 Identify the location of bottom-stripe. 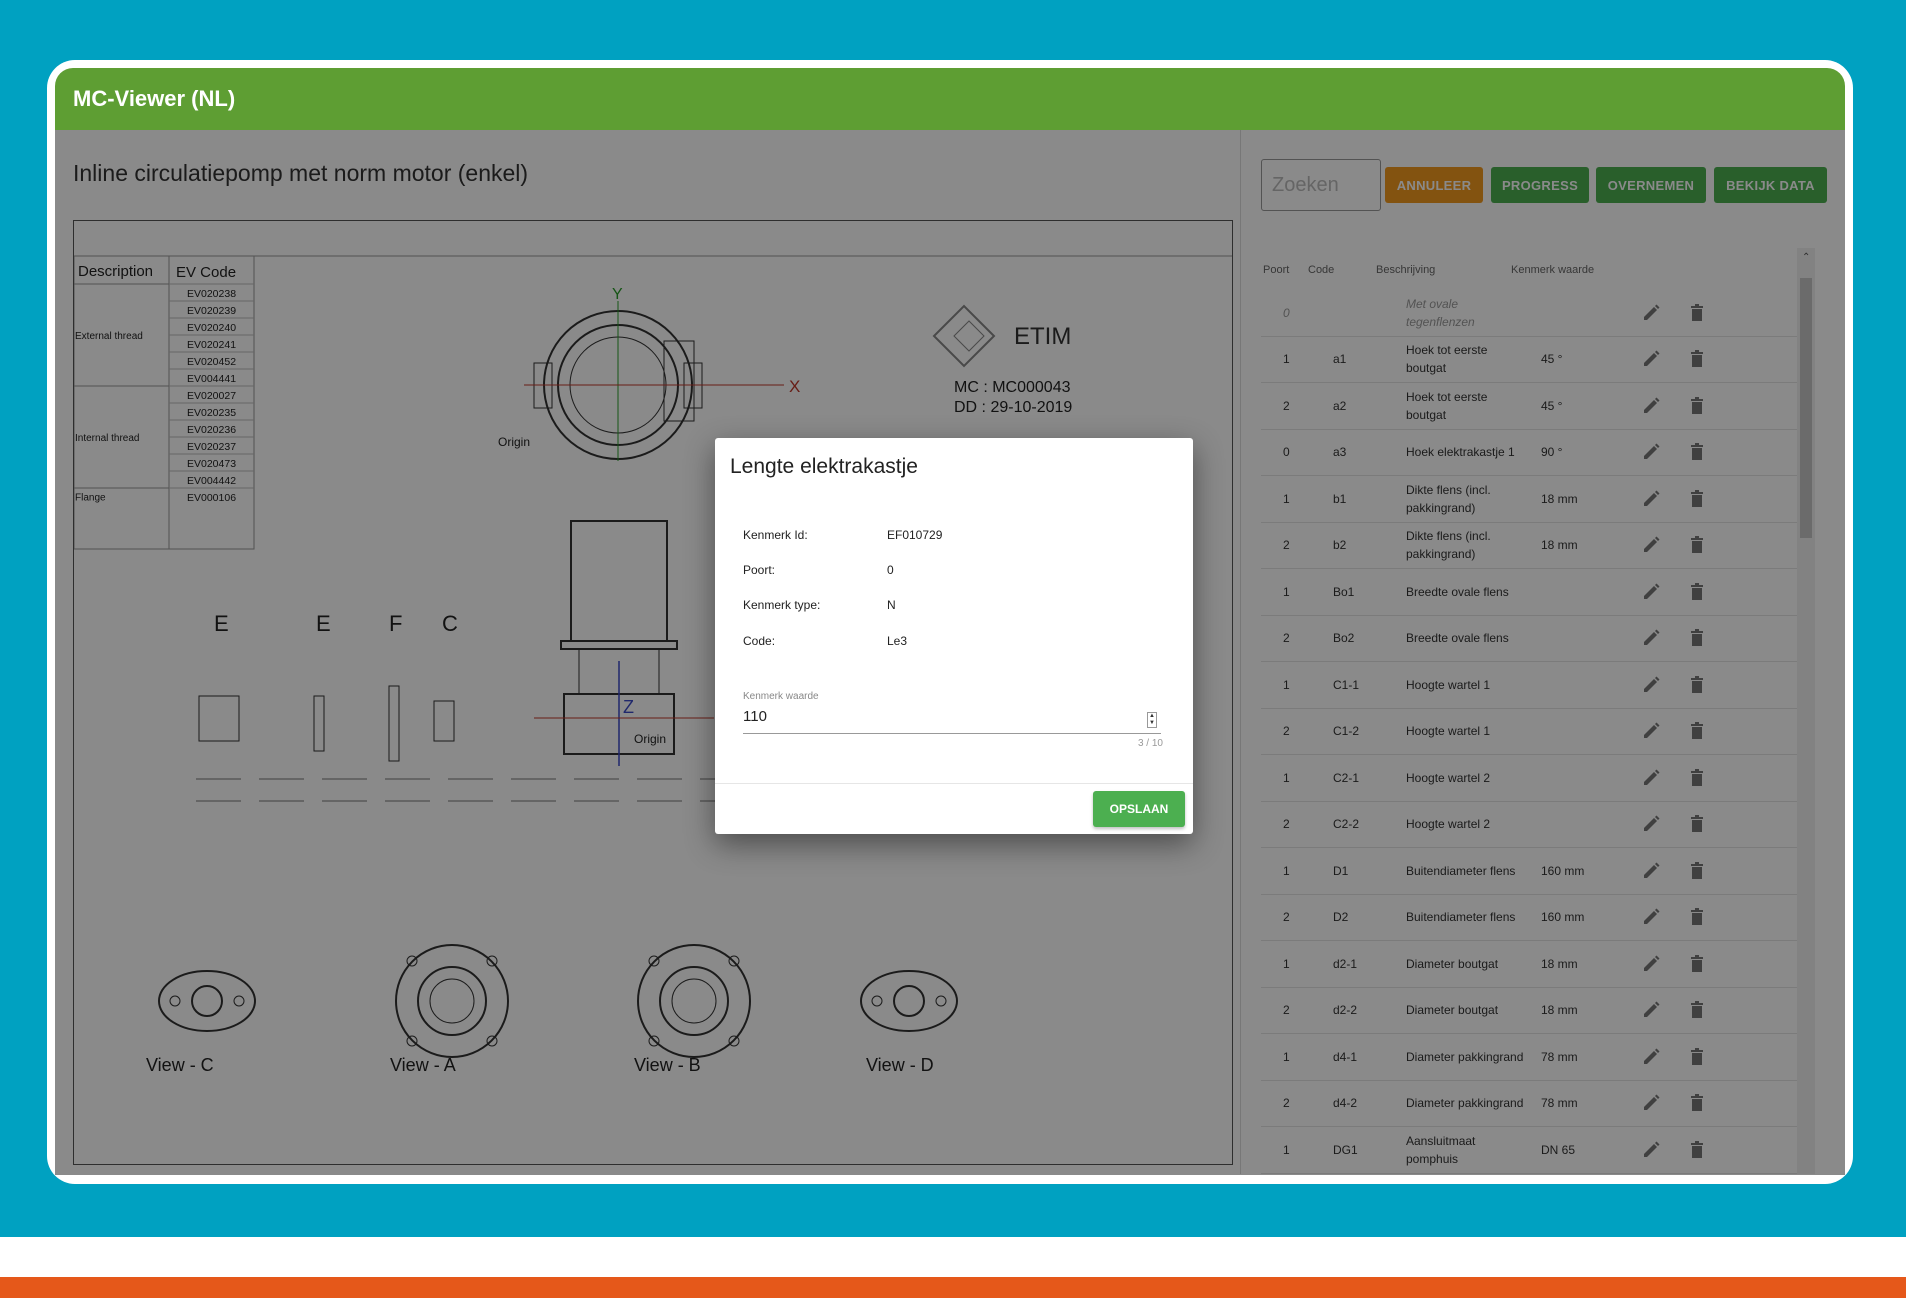
(953, 1287).